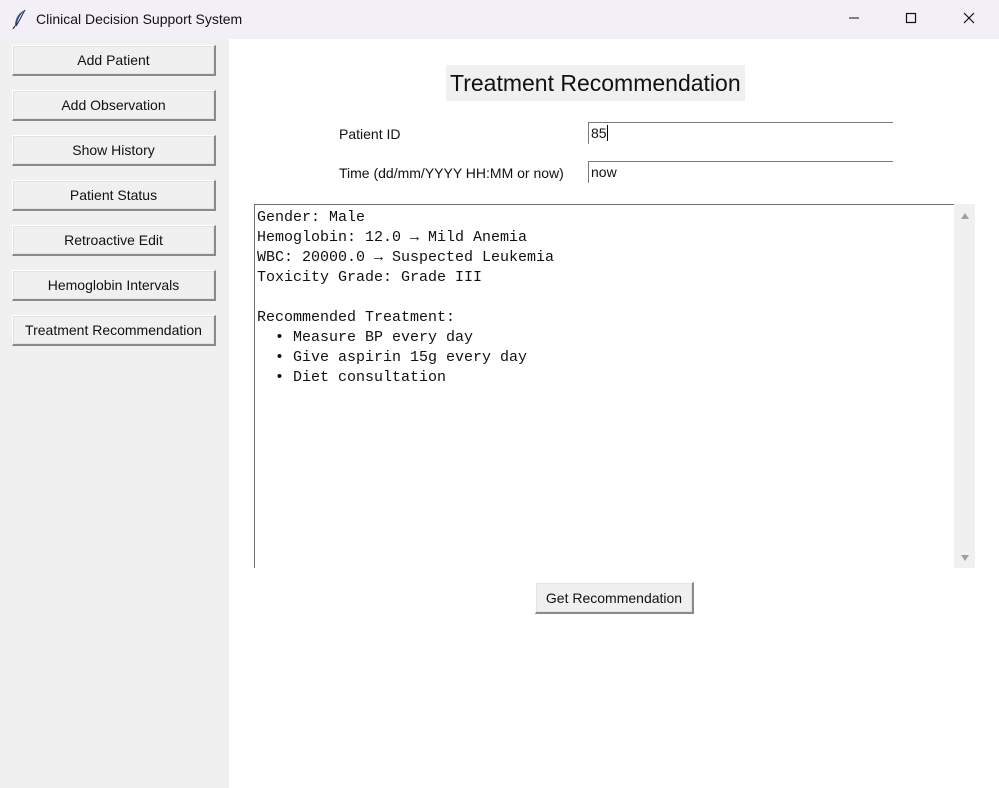  What do you see at coordinates (114, 240) in the screenshot?
I see `retroactive-edit-button: Retroactive Edit` at bounding box center [114, 240].